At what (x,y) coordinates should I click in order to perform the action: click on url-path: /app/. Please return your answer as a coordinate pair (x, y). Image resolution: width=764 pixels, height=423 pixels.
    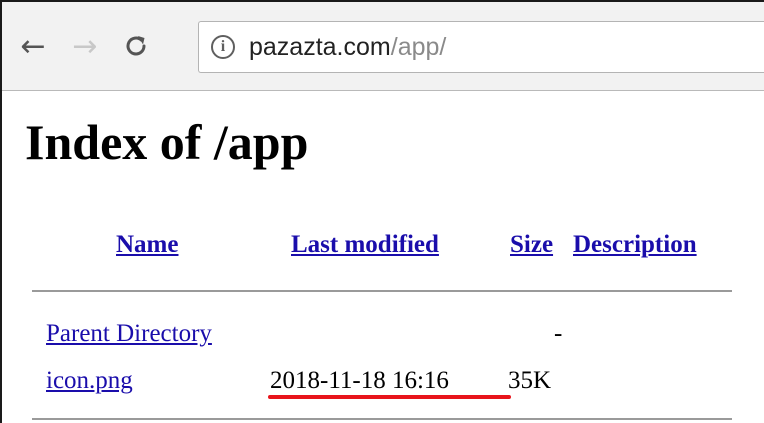
    Looking at the image, I should click on (418, 47).